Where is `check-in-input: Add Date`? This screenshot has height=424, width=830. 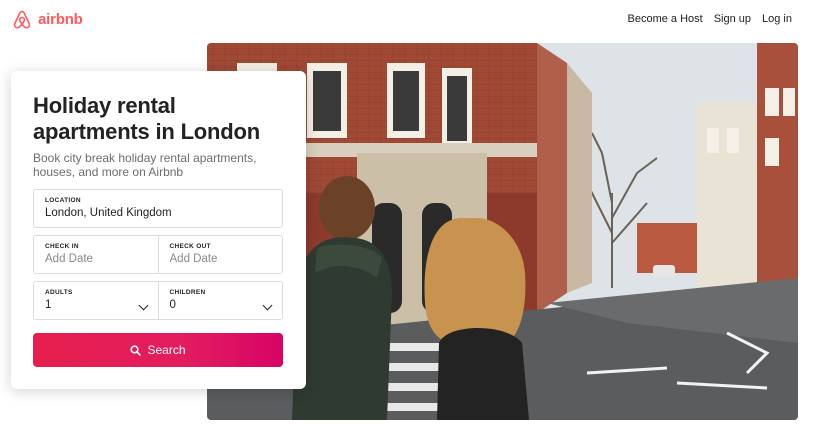 check-in-input: Add Date is located at coordinates (96, 259).